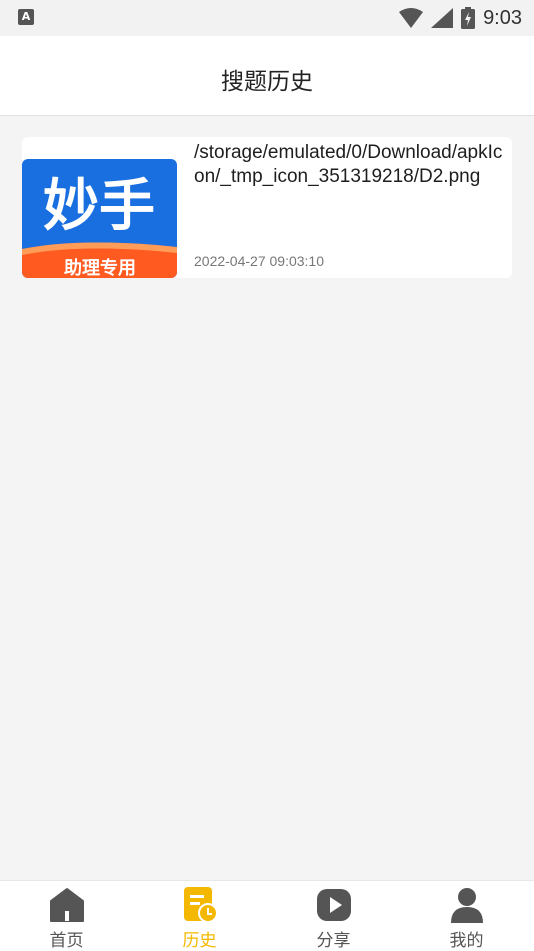 Image resolution: width=534 pixels, height=951 pixels. Describe the element at coordinates (66, 905) in the screenshot. I see `home-icon` at that location.